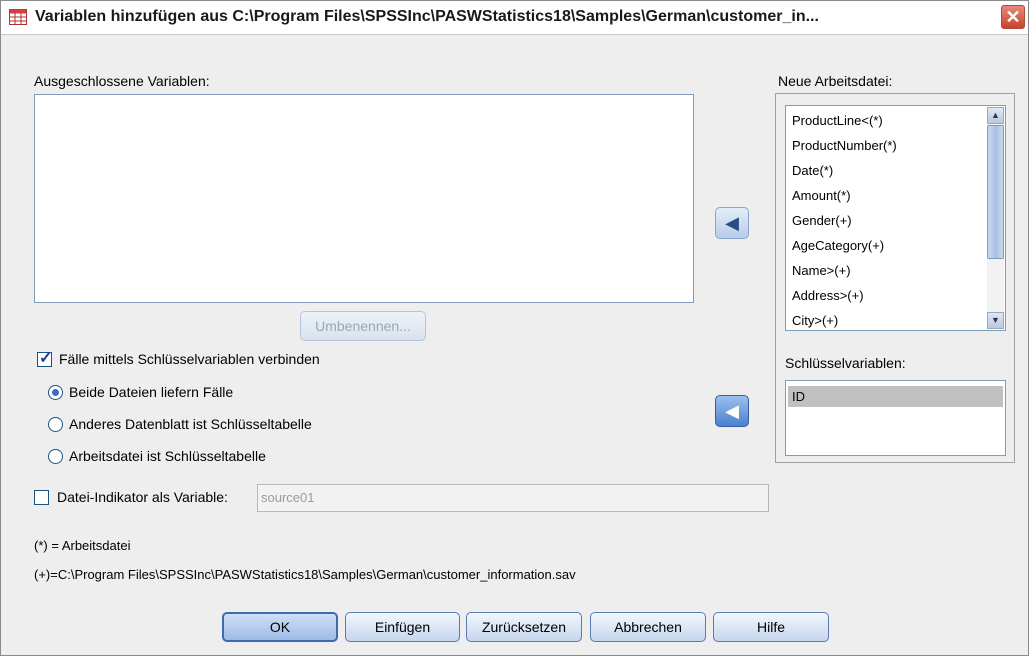 The height and width of the screenshot is (656, 1029). What do you see at coordinates (771, 627) in the screenshot?
I see `help-button: Hilfe` at bounding box center [771, 627].